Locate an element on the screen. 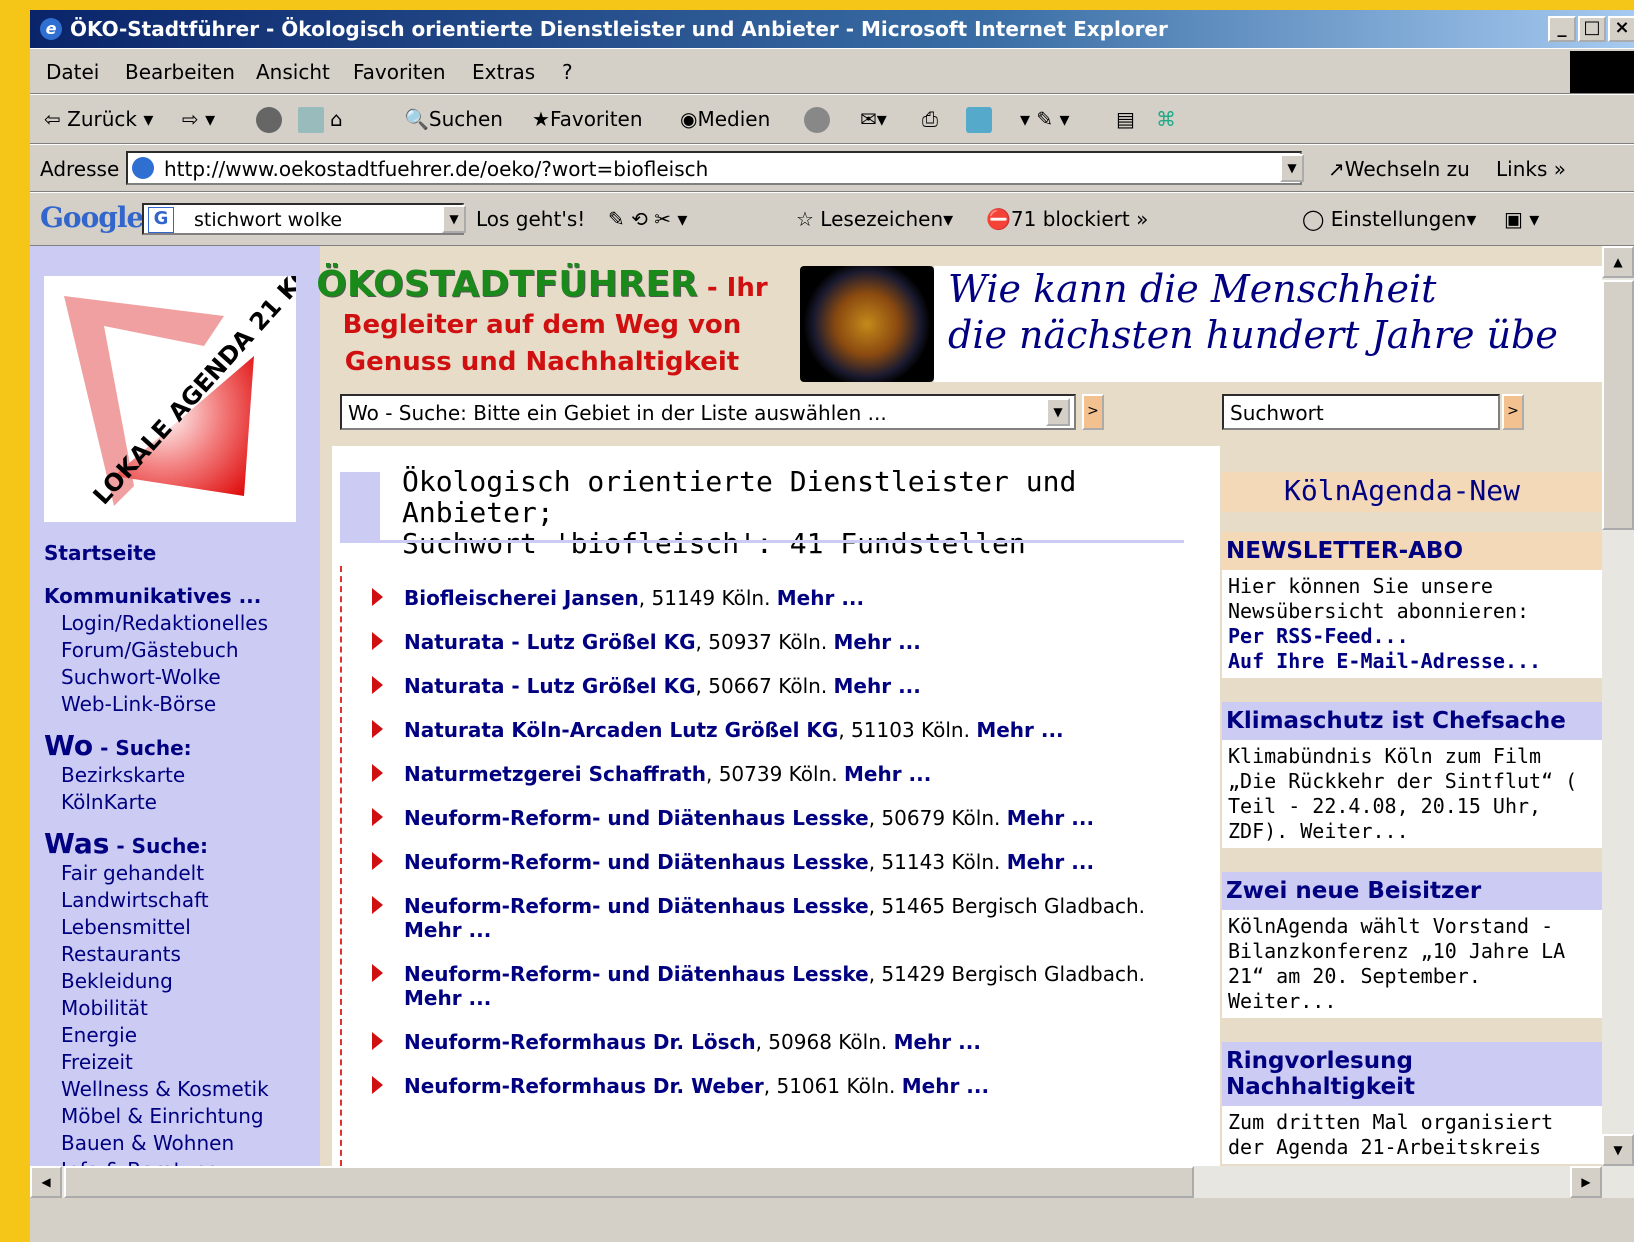  nav-moebel: Möbel & Einrichtung is located at coordinates (182, 1116).